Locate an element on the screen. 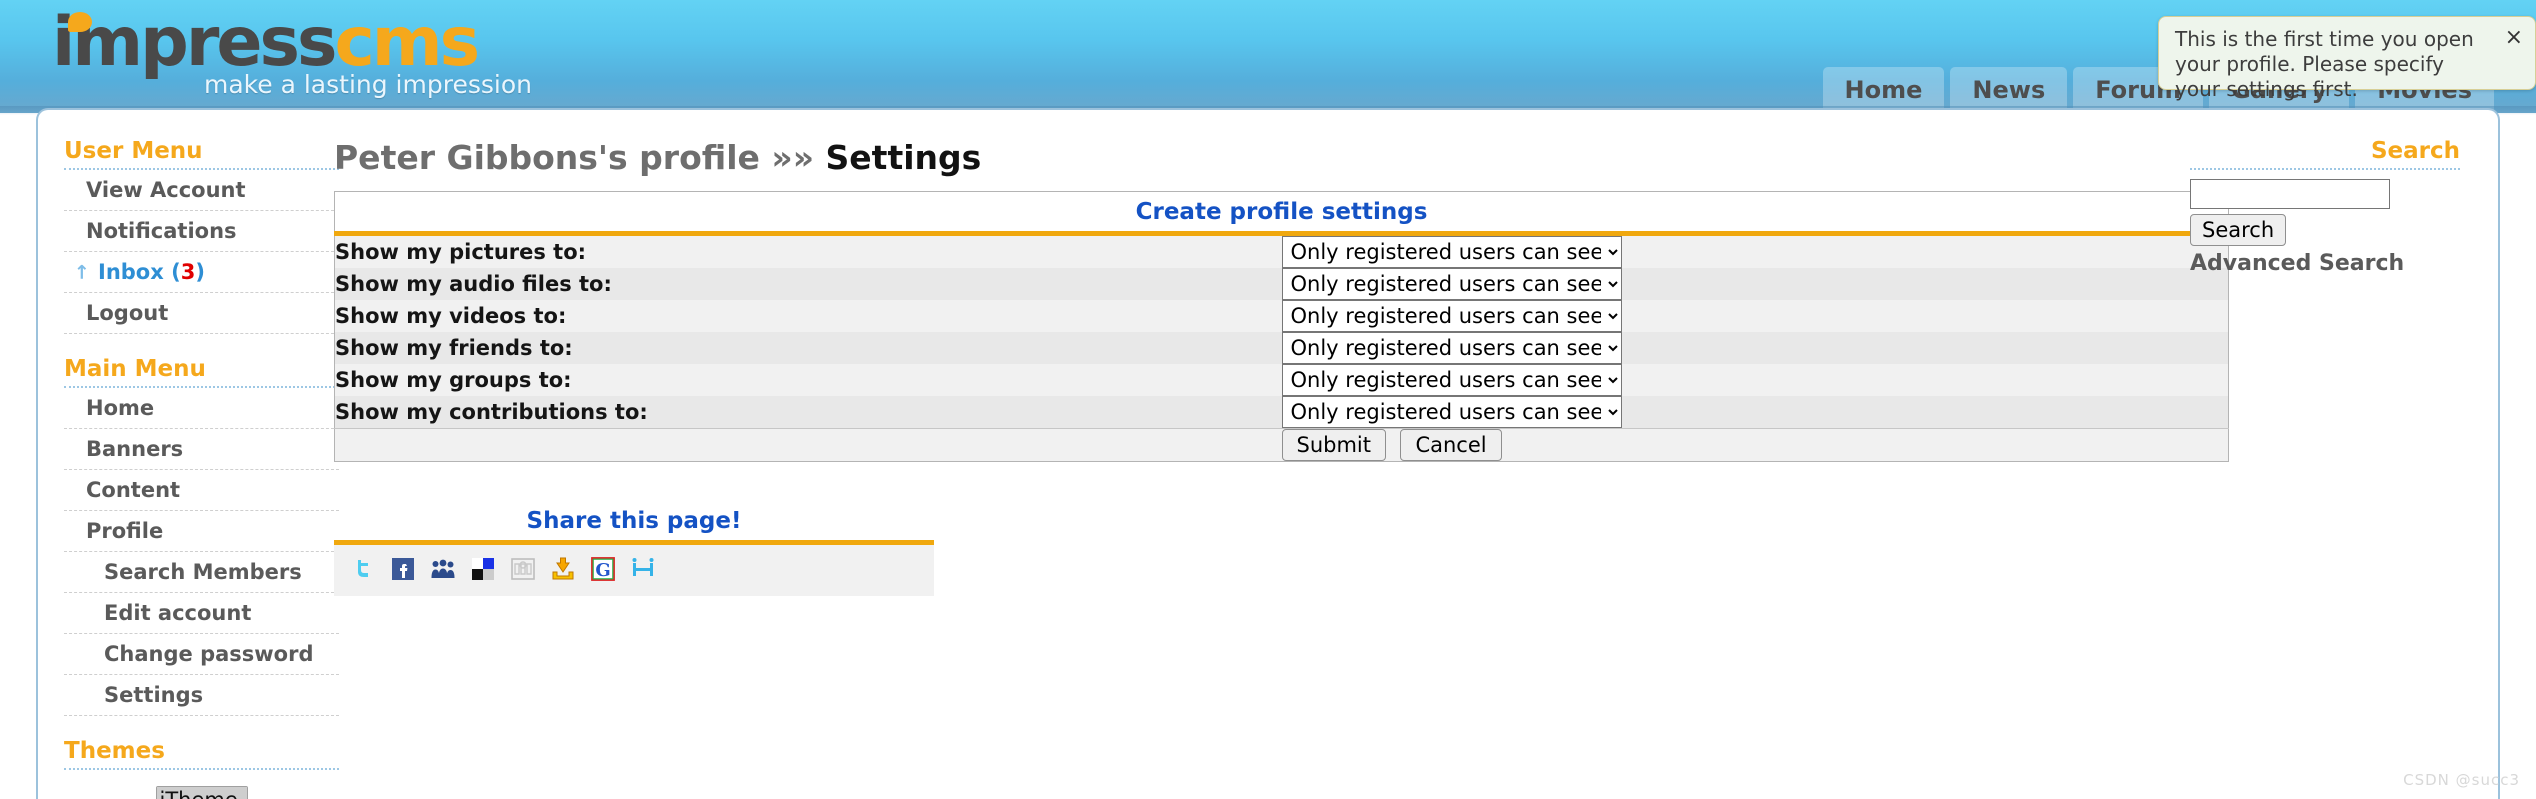 The height and width of the screenshot is (799, 2536). inbox-unread-number: 3 is located at coordinates (188, 272).